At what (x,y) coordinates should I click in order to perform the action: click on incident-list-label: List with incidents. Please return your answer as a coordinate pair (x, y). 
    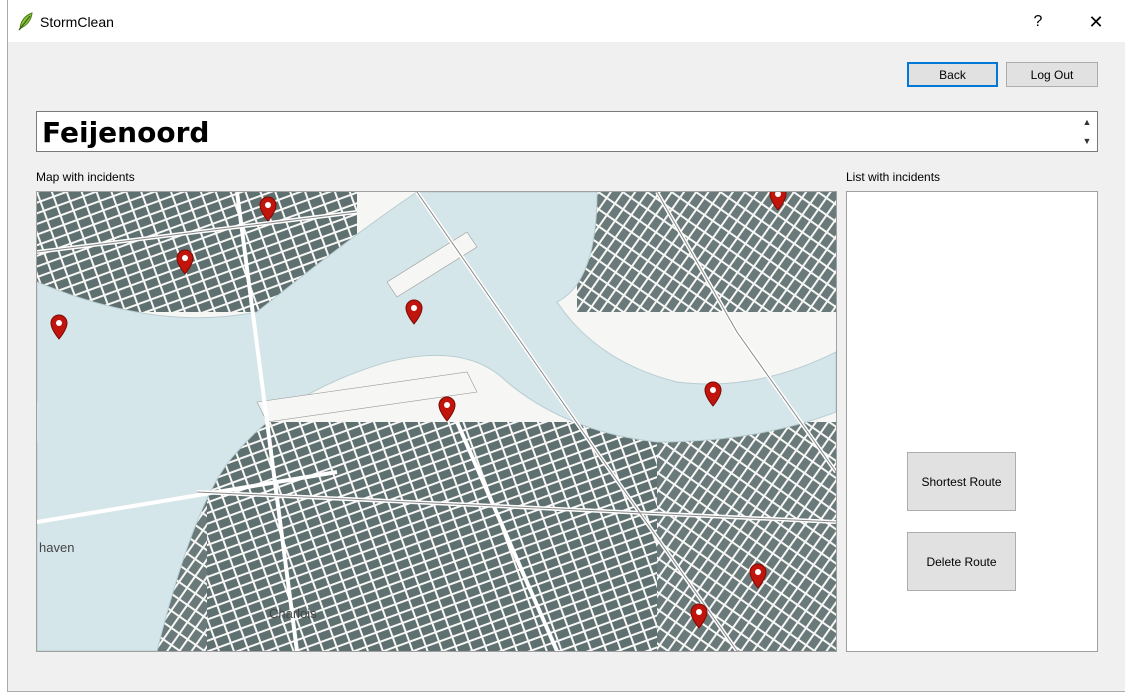
    Looking at the image, I should click on (893, 177).